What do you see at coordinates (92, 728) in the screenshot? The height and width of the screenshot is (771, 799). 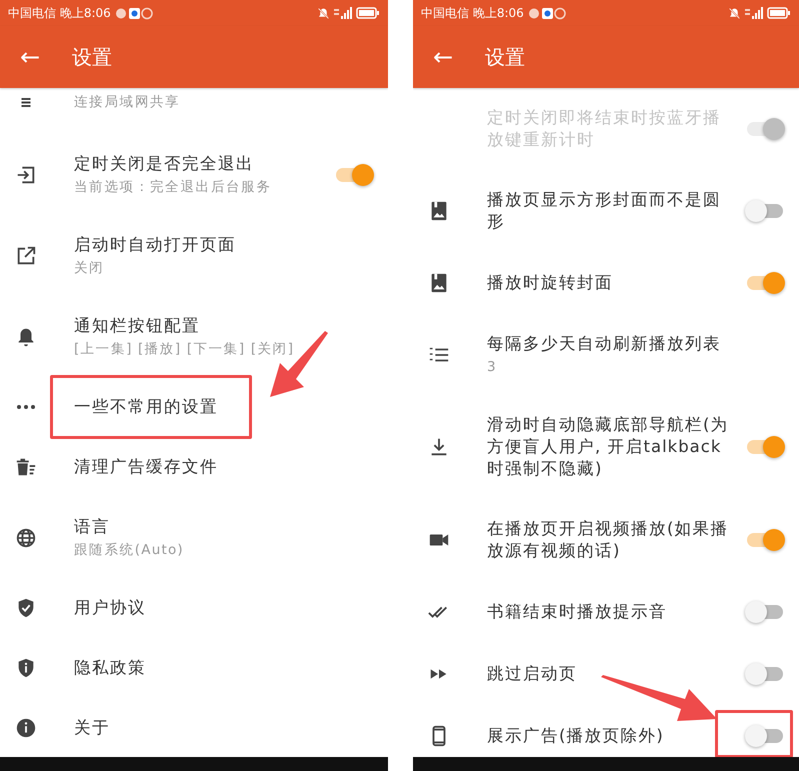 I see `setting-title: 关于` at bounding box center [92, 728].